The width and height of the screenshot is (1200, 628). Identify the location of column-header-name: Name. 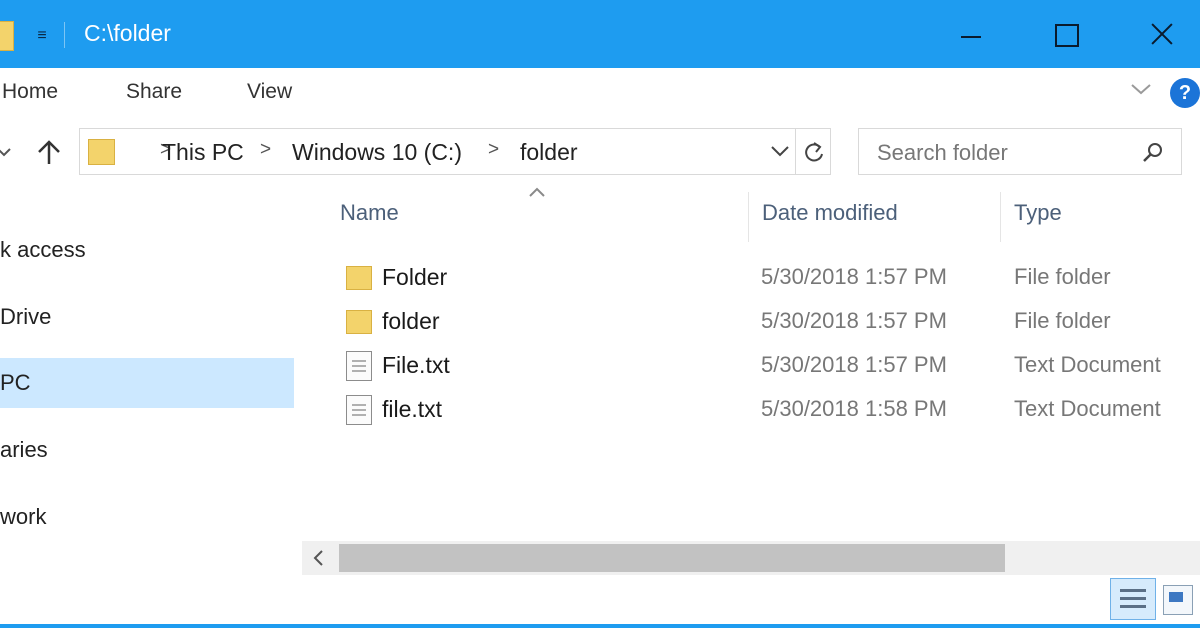
(369, 213).